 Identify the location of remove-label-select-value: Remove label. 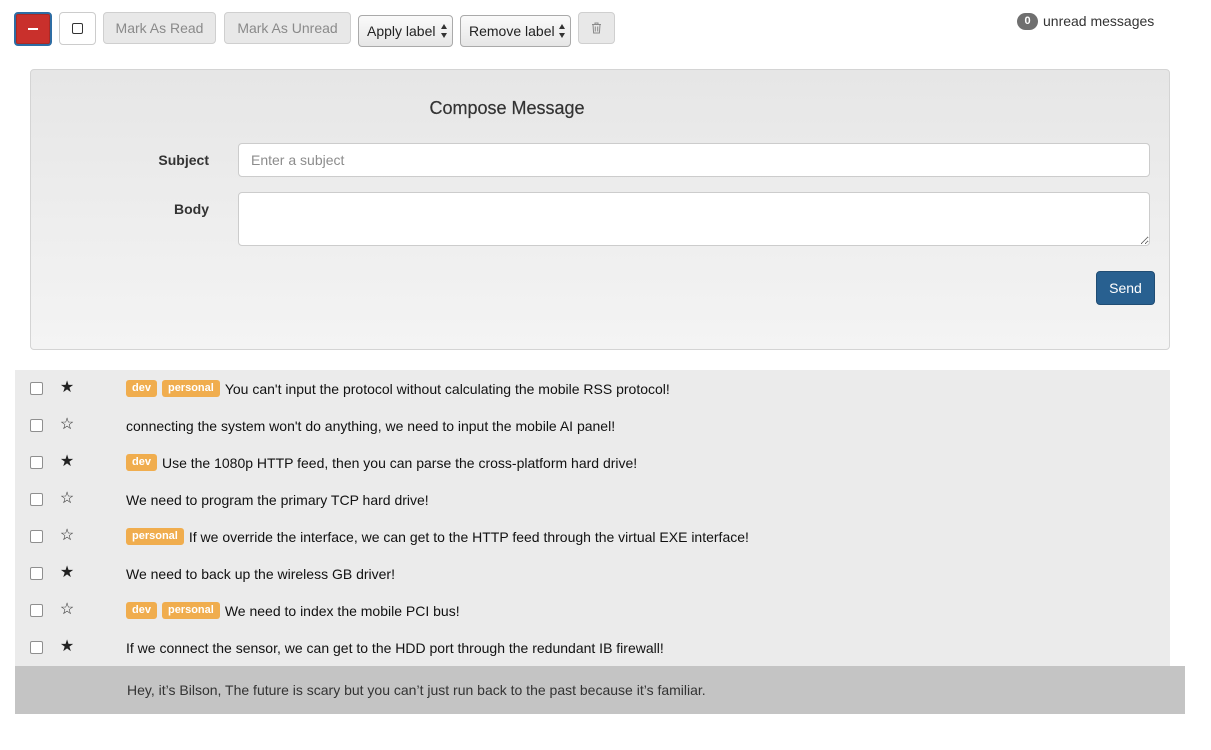
(512, 31).